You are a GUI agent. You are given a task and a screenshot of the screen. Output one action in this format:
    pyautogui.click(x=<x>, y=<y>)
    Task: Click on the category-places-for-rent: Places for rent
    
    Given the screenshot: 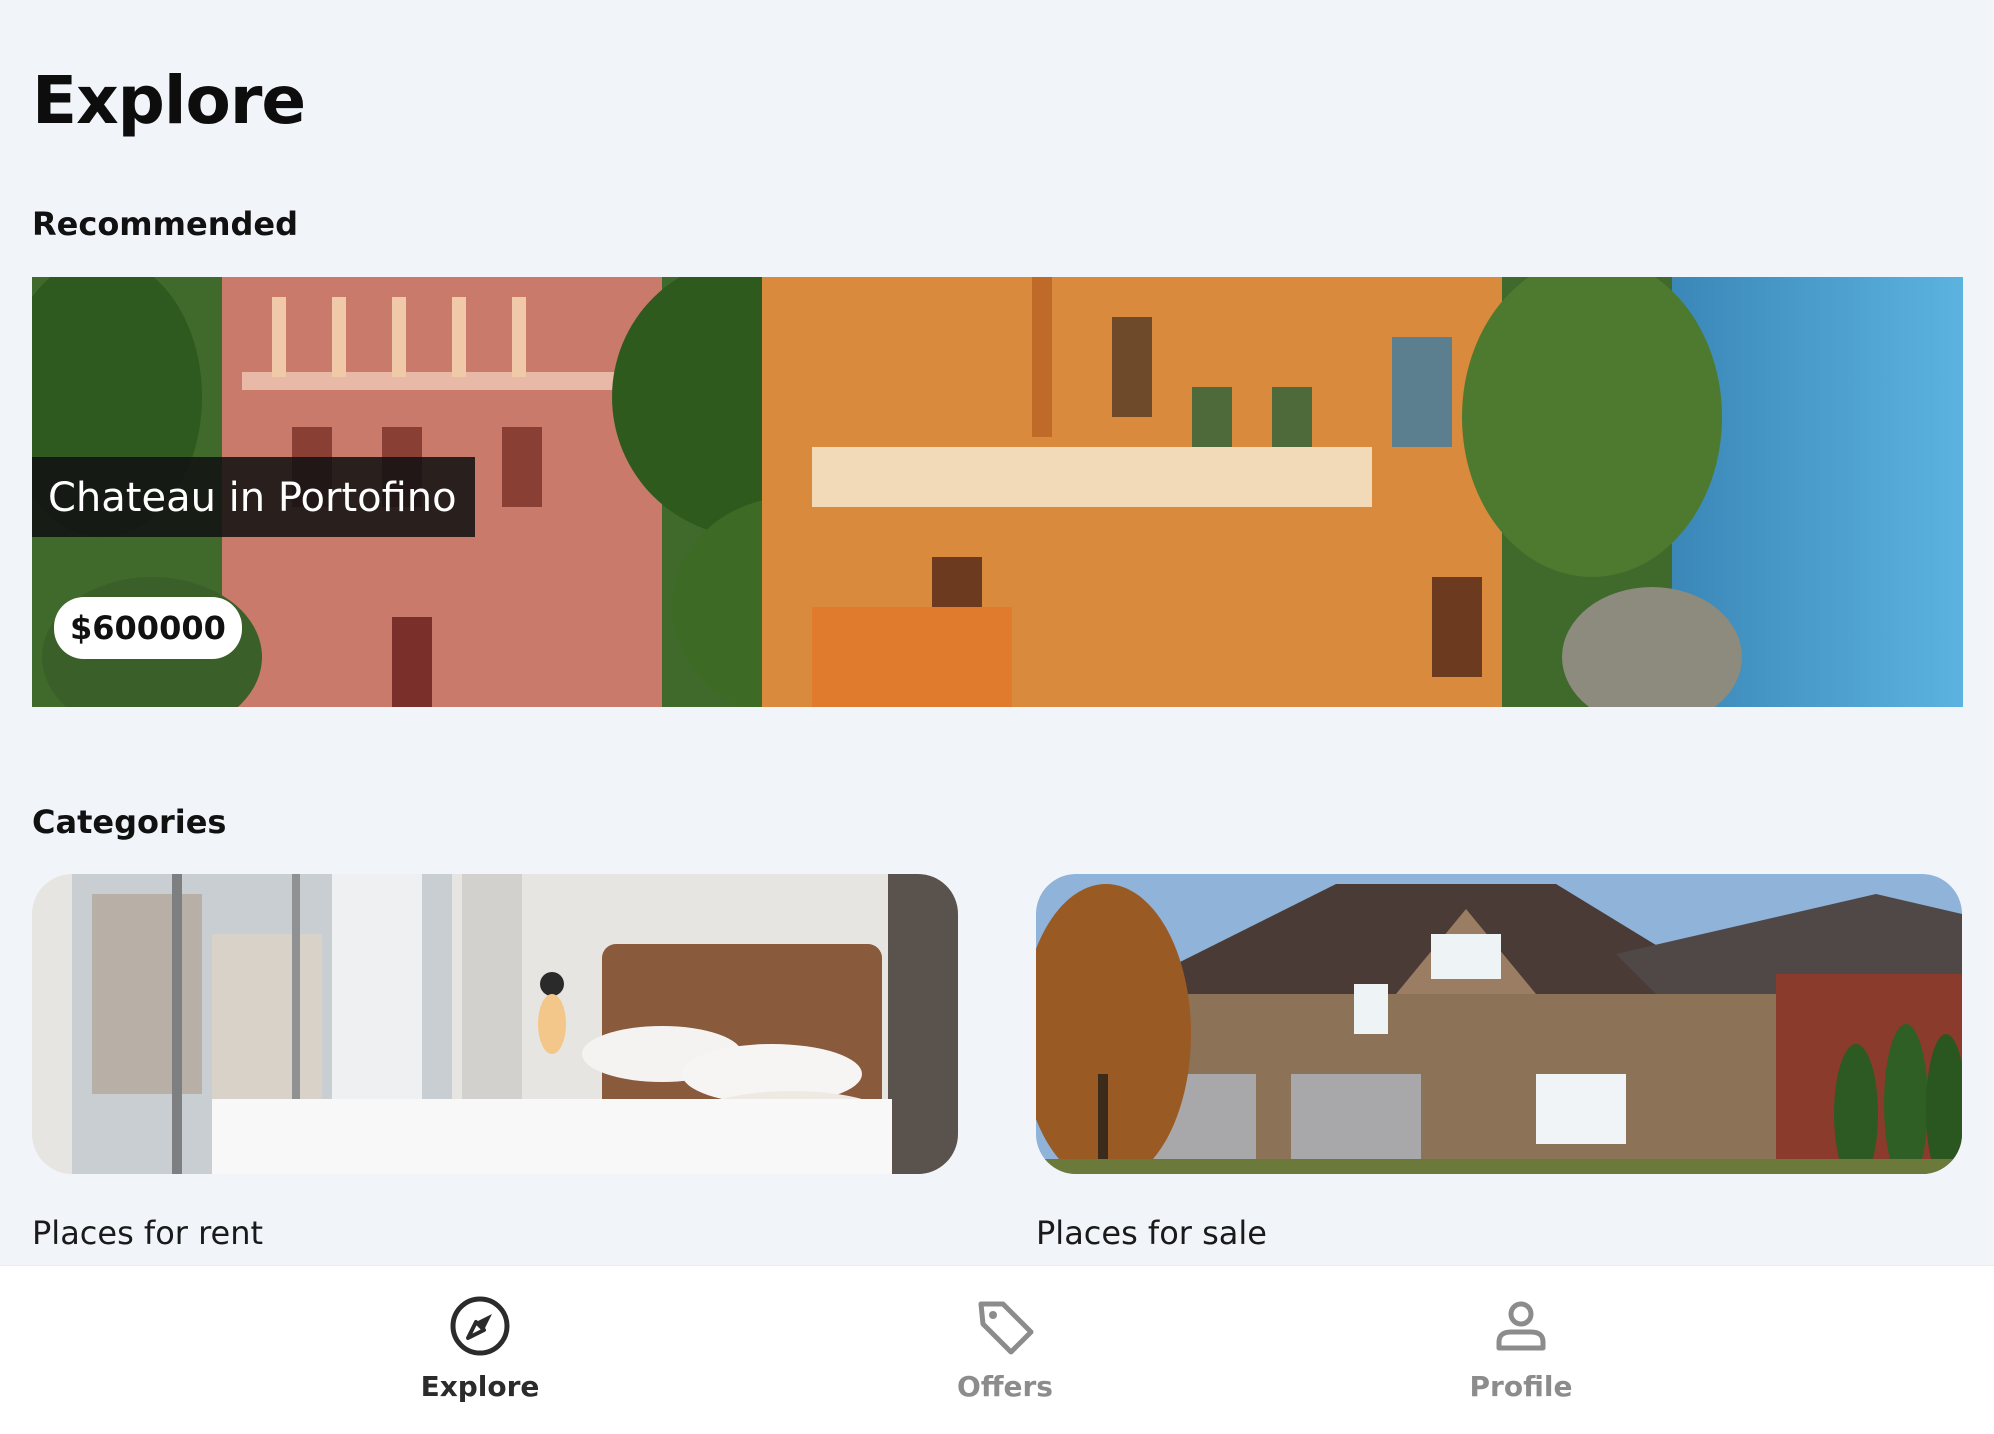 What is the action you would take?
    pyautogui.click(x=495, y=1063)
    